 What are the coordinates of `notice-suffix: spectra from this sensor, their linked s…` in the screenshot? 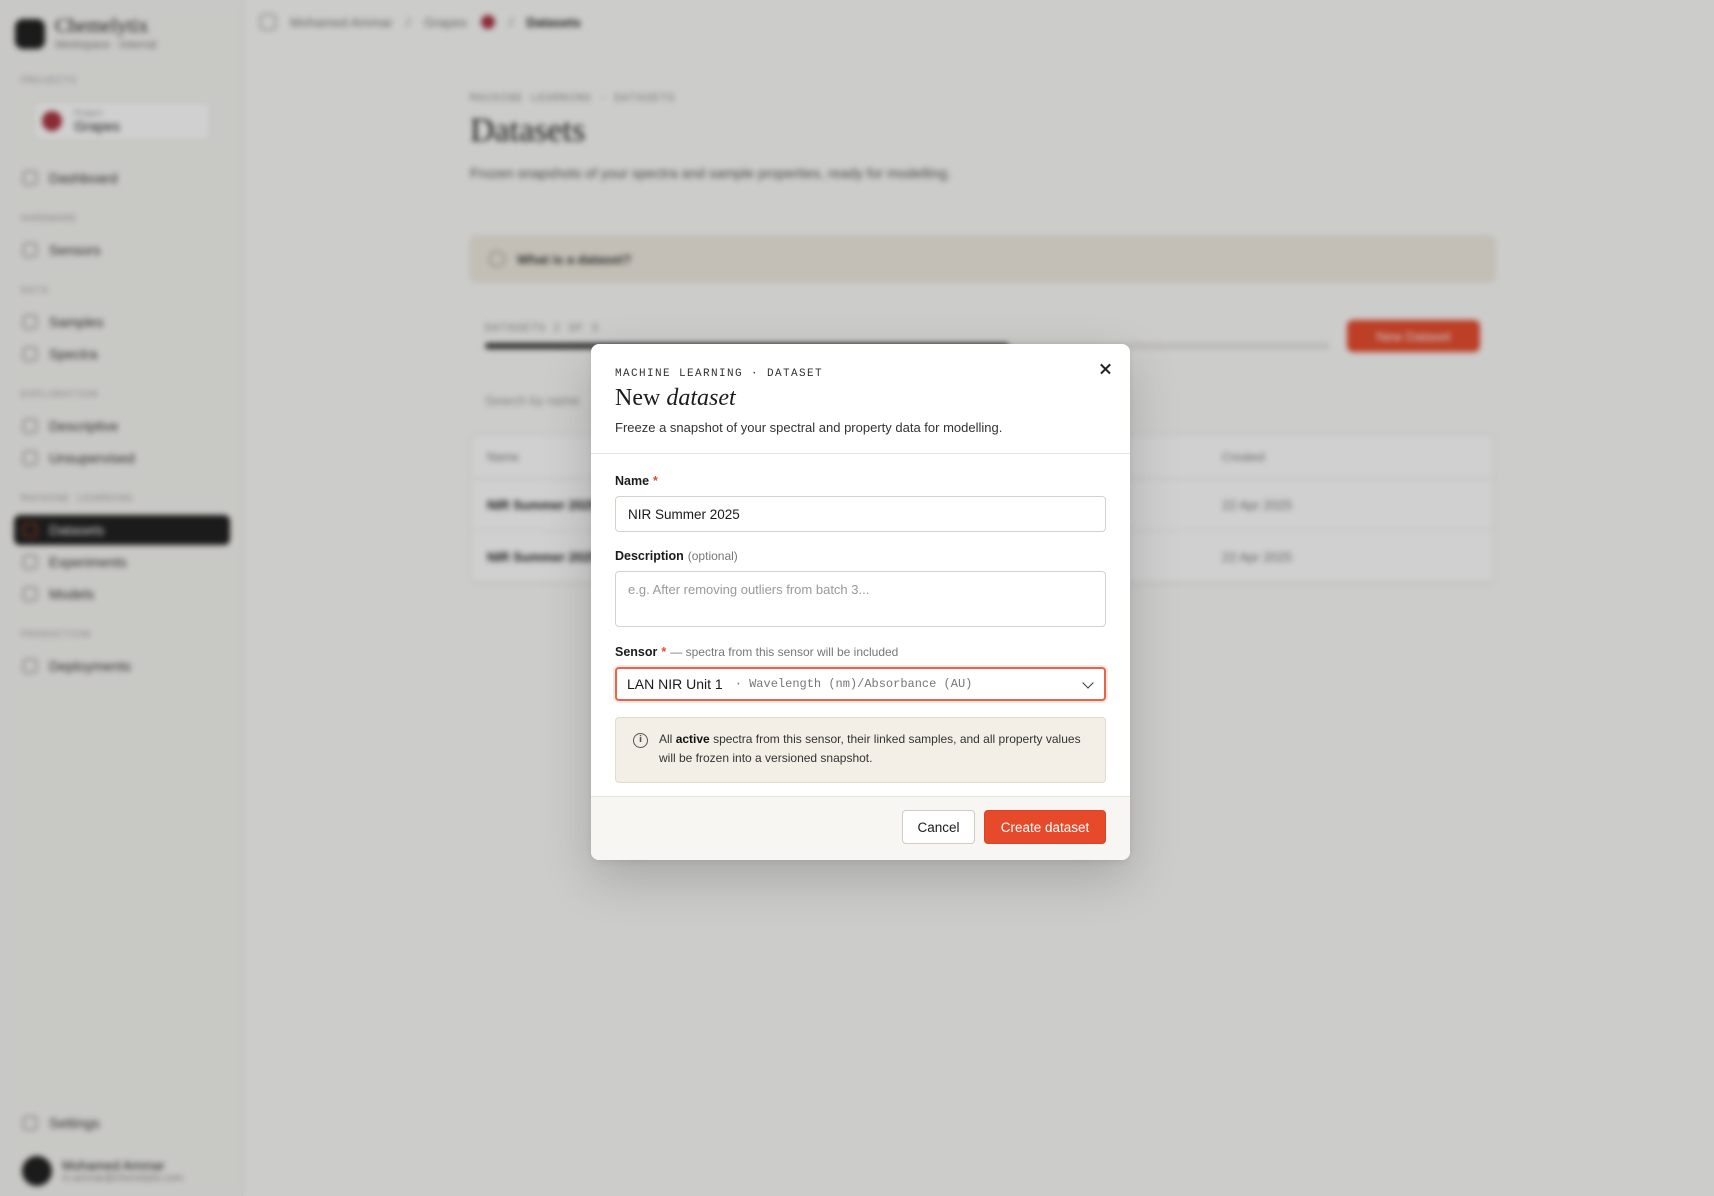 It's located at (870, 748).